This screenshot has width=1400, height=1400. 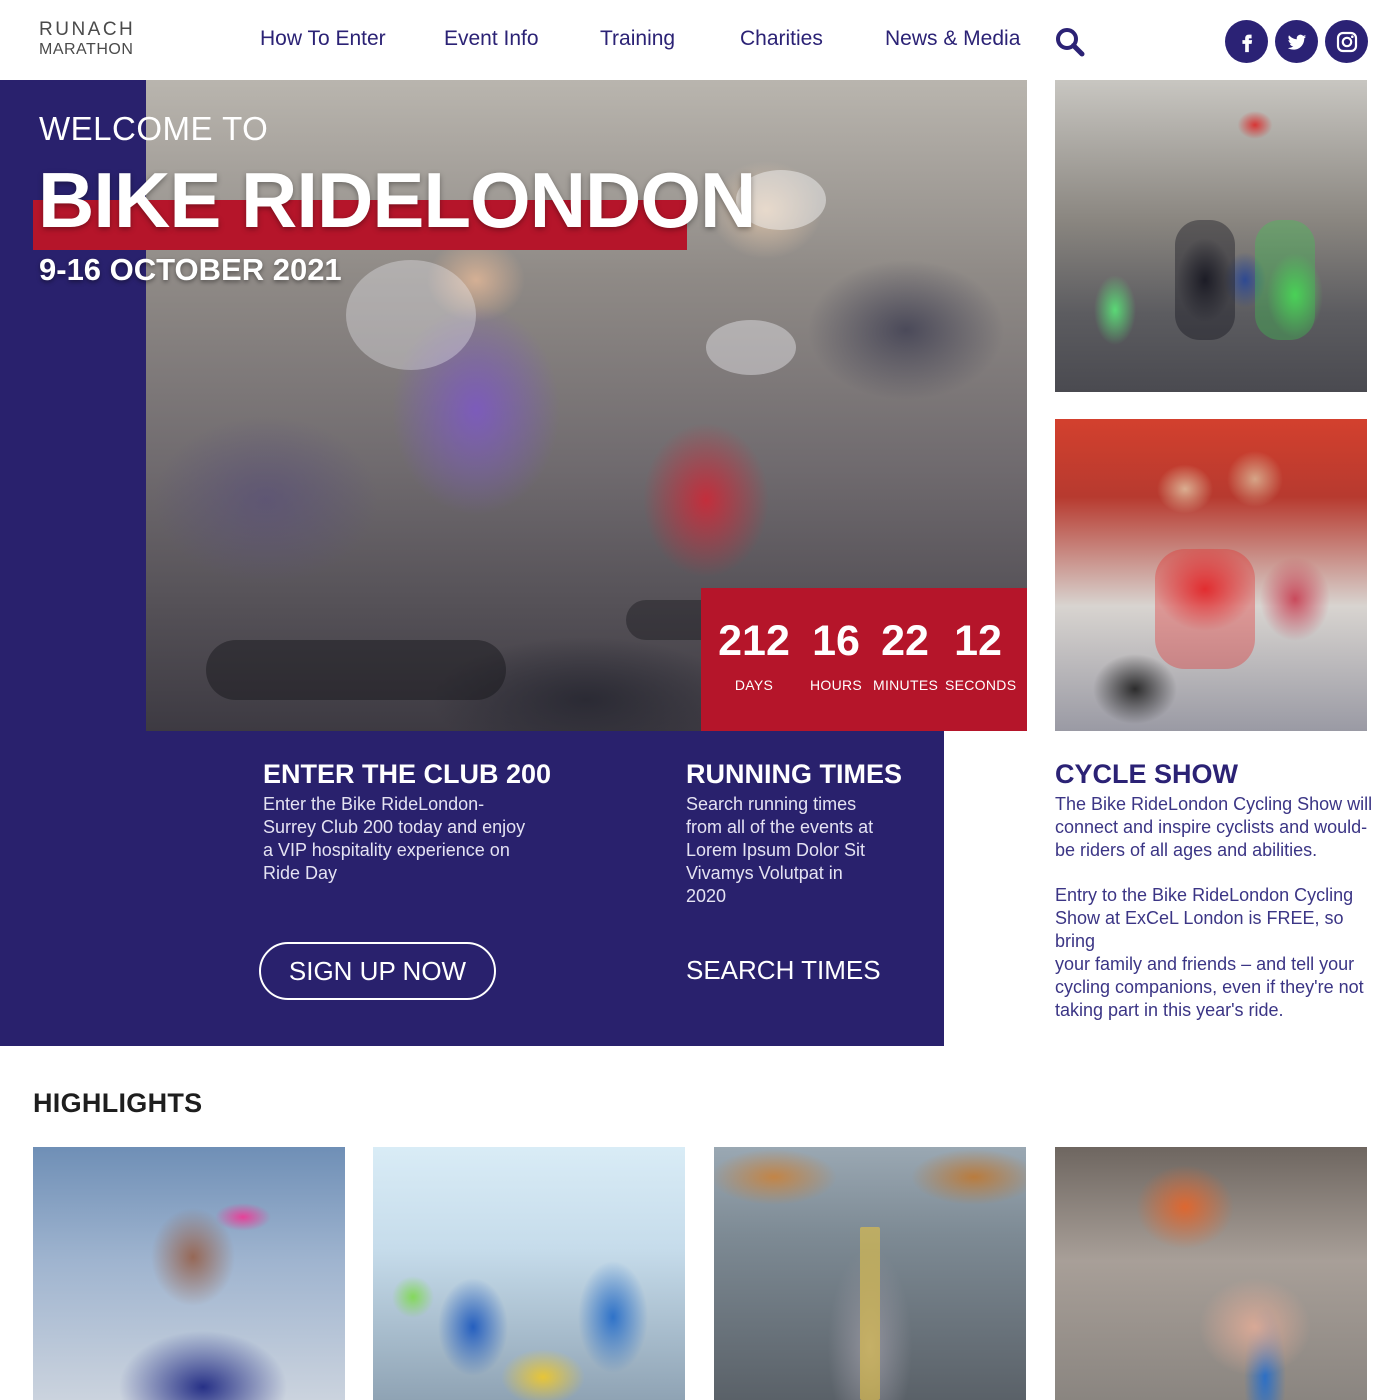 I want to click on countdown-minutes-value: 22, so click(x=905, y=641).